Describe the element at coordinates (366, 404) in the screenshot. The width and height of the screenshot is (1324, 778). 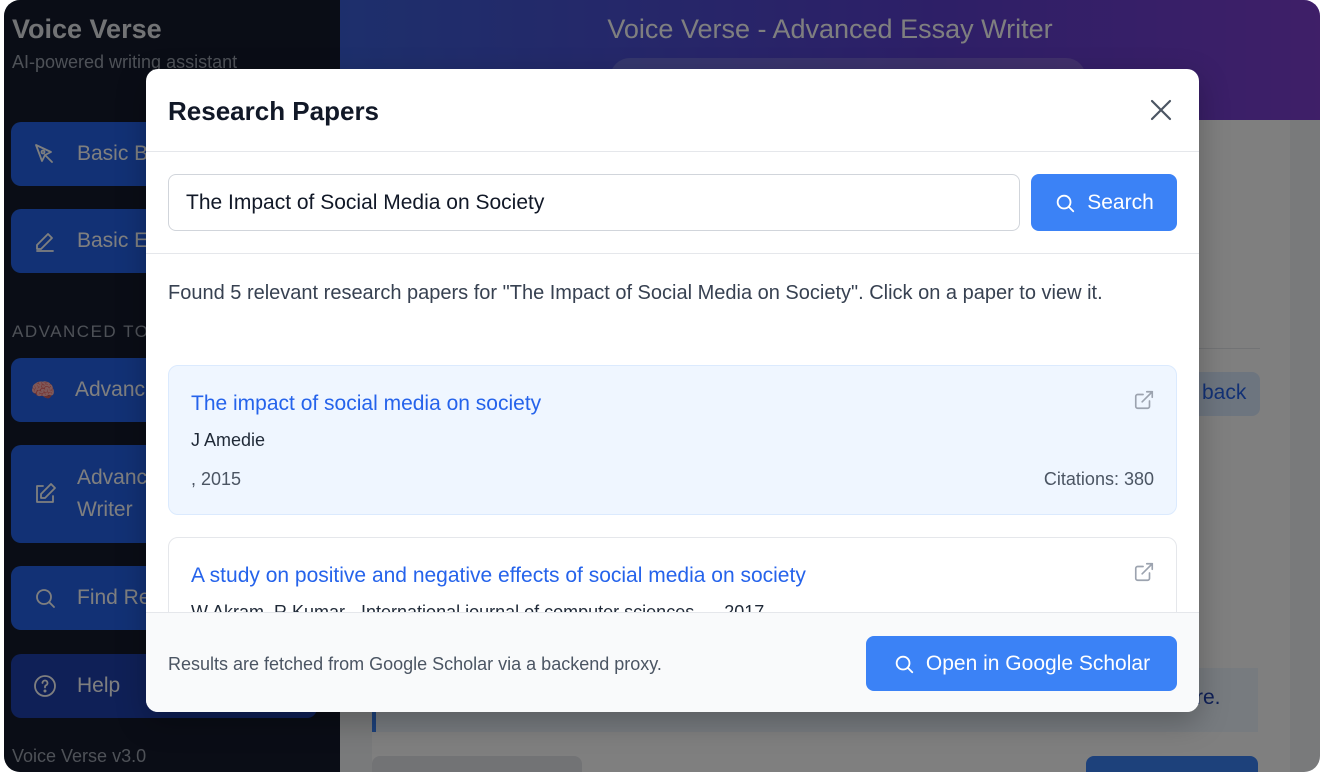
I see `paper-title-link: The impact of social media on society` at that location.